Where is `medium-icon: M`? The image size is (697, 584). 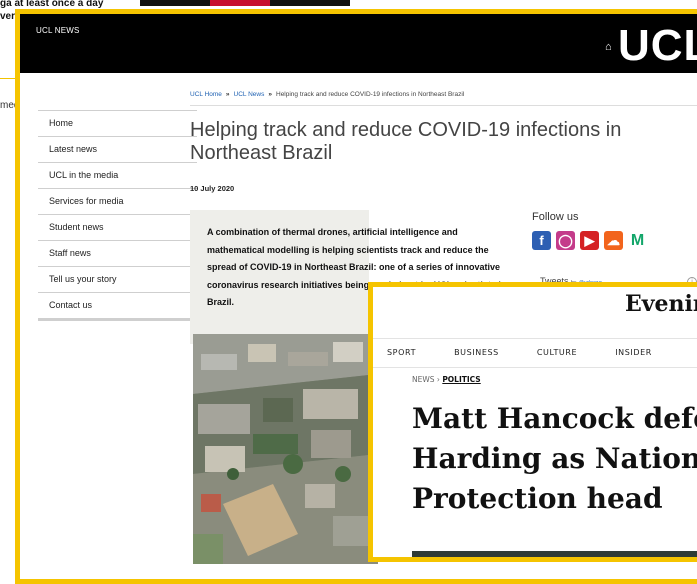
medium-icon: M is located at coordinates (637, 240).